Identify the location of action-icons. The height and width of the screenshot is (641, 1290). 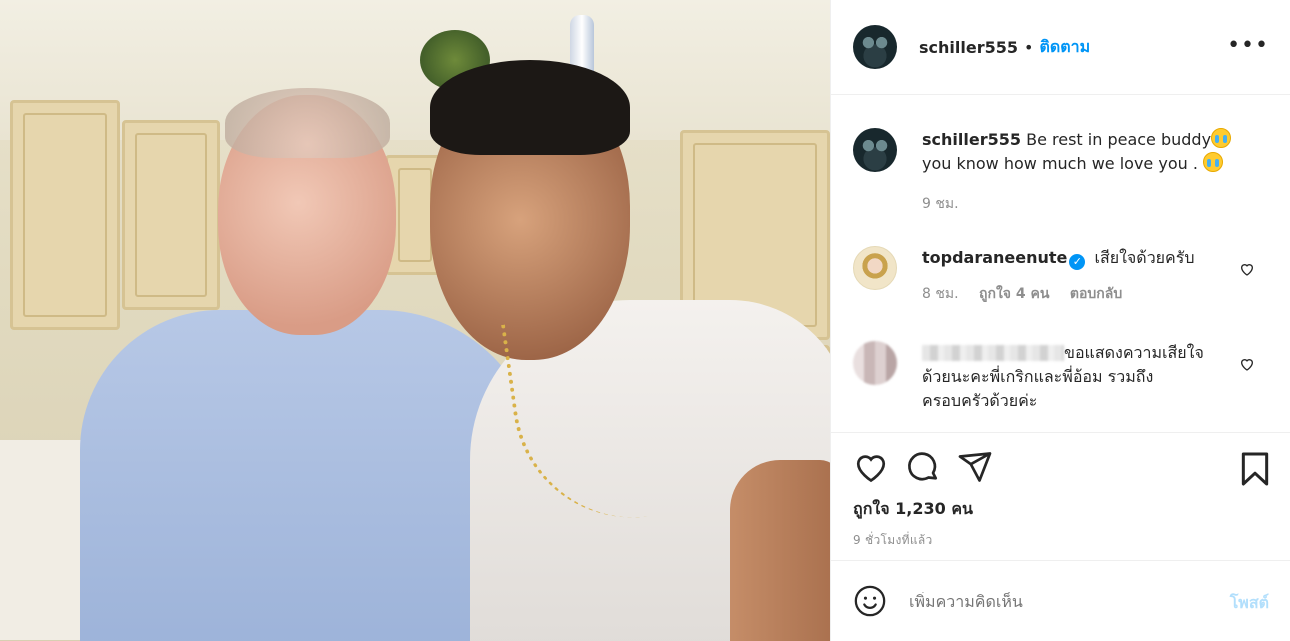
(923, 467).